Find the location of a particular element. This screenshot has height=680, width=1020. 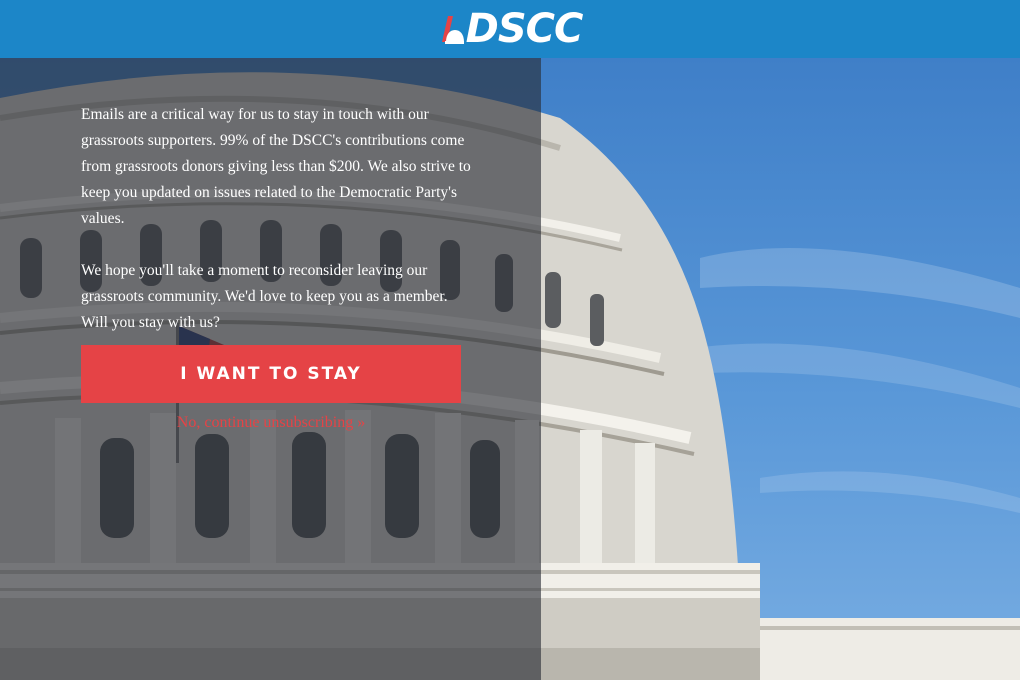

continue-unsubscribing-link: No, continue unsubscribing » is located at coordinates (271, 423).